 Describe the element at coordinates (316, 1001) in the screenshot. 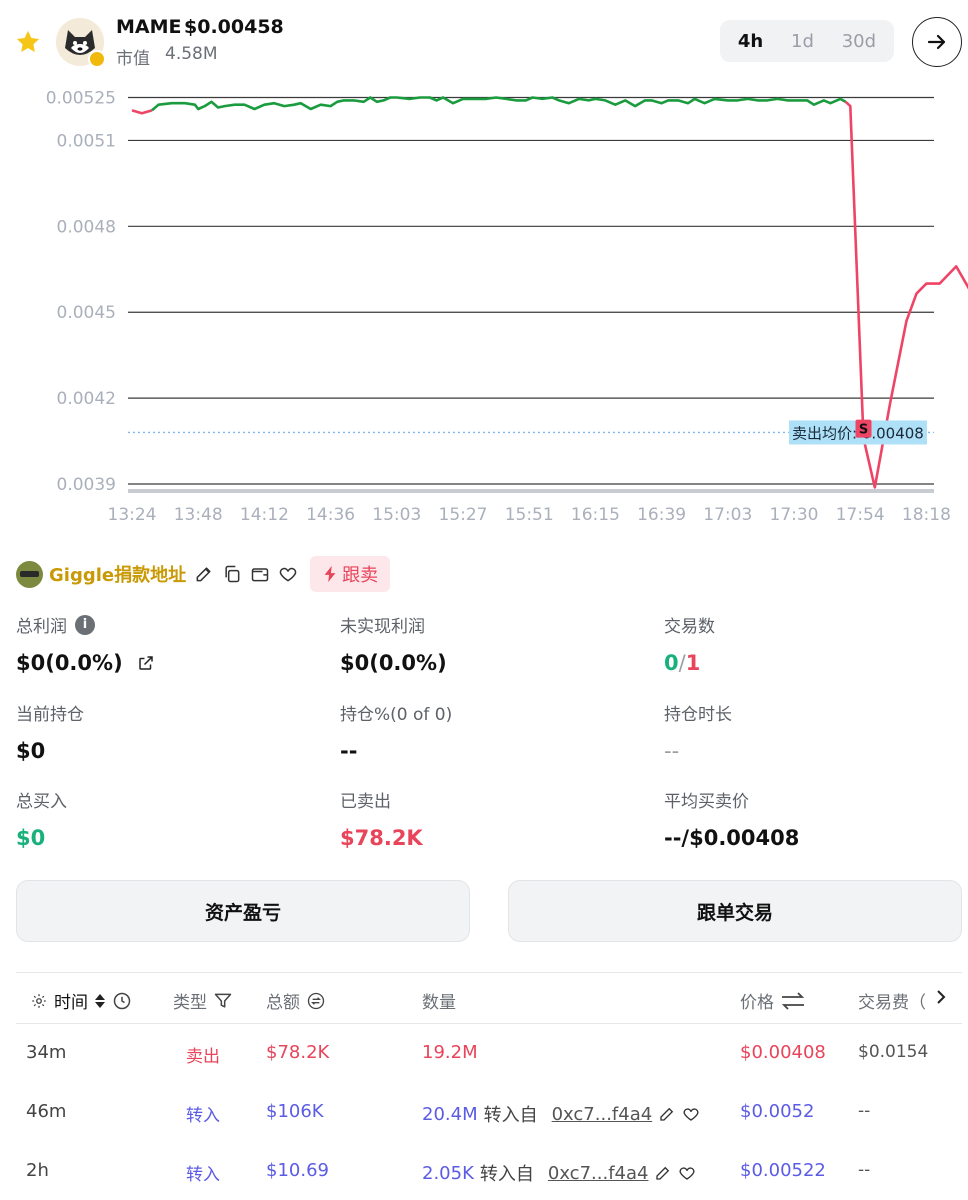

I see `swap-currency-icon` at that location.